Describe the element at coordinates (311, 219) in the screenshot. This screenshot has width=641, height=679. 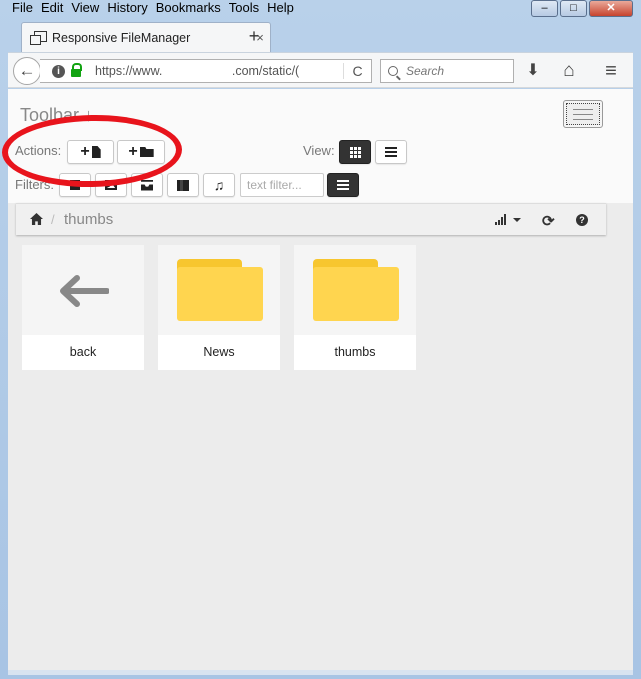
I see `breadcrumb: / thumbs ⟳ ?` at that location.